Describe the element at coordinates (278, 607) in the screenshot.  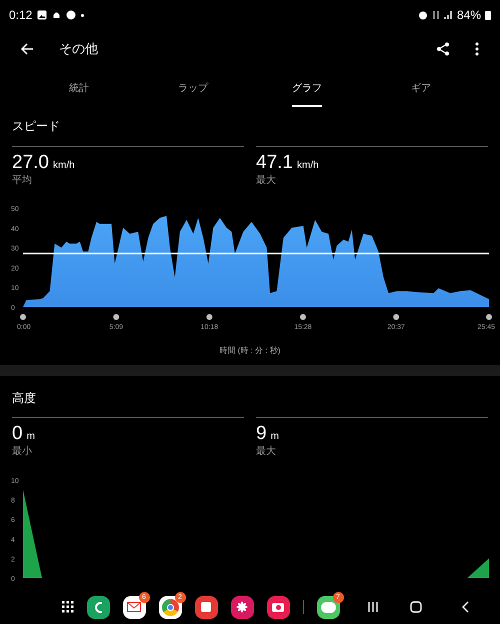
I see `camera-app-icon` at that location.